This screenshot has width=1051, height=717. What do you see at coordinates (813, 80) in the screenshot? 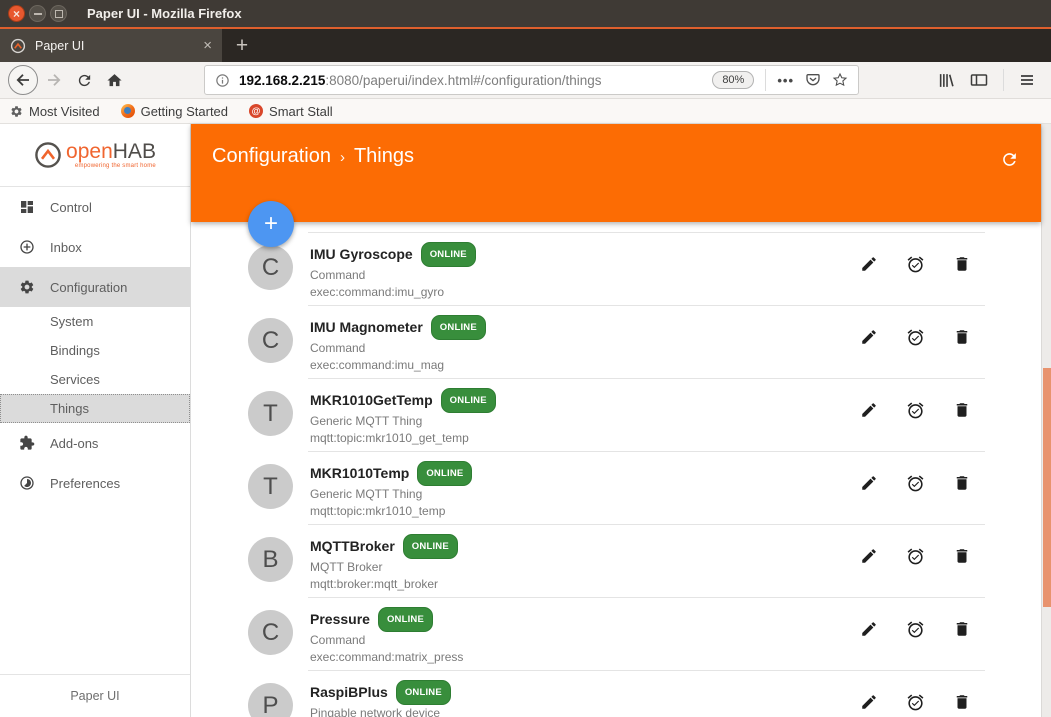
I see `pocket-icon` at bounding box center [813, 80].